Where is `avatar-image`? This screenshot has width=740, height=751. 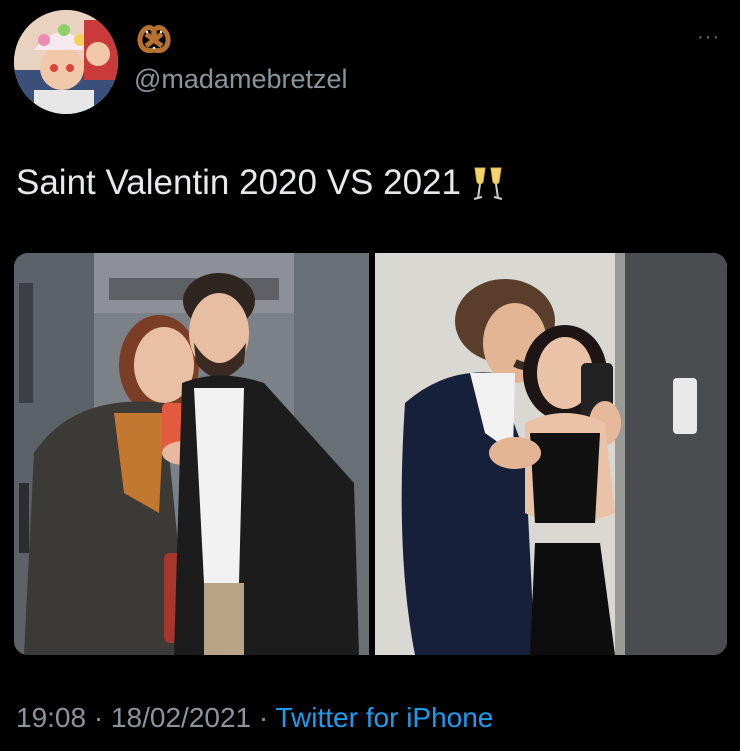 avatar-image is located at coordinates (66, 62).